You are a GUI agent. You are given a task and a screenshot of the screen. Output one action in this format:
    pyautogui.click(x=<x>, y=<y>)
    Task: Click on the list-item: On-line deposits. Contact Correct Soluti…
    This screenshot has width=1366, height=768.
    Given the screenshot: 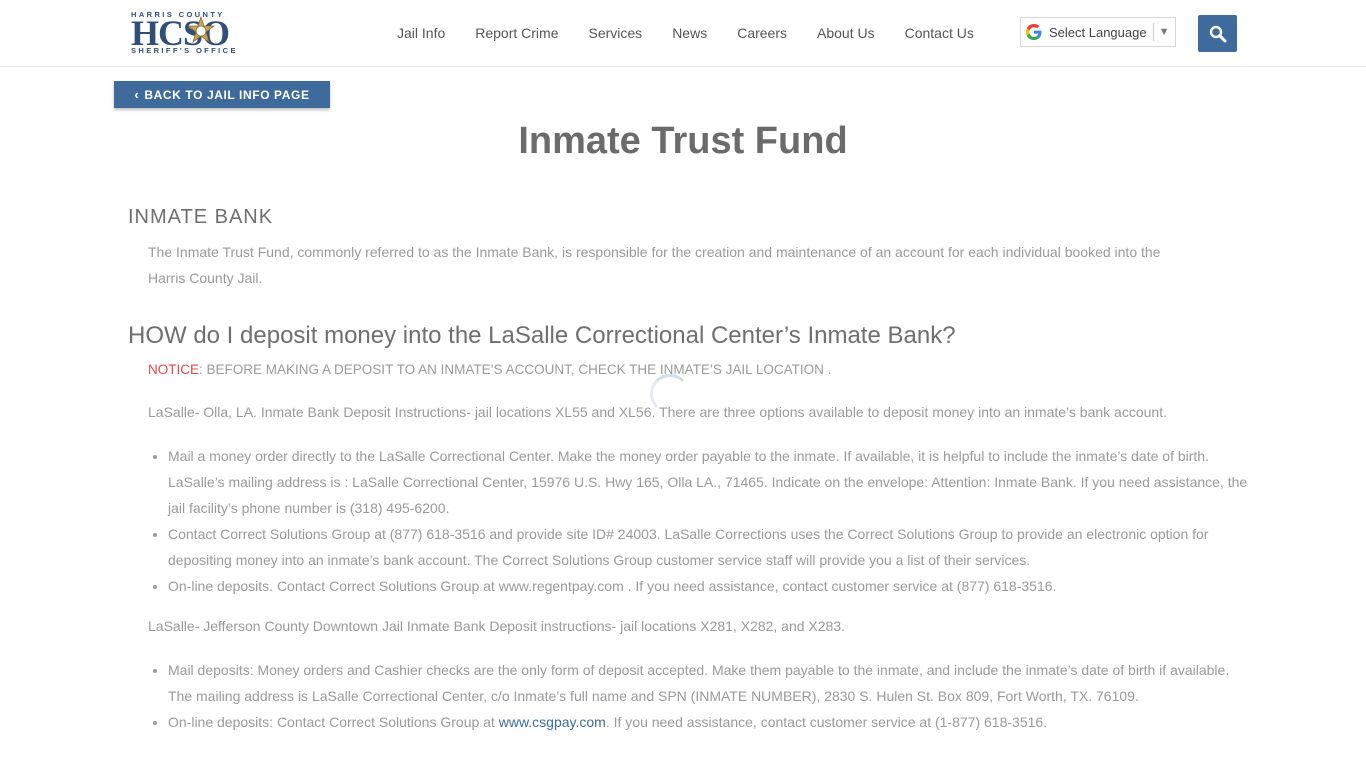 What is the action you would take?
    pyautogui.click(x=710, y=586)
    